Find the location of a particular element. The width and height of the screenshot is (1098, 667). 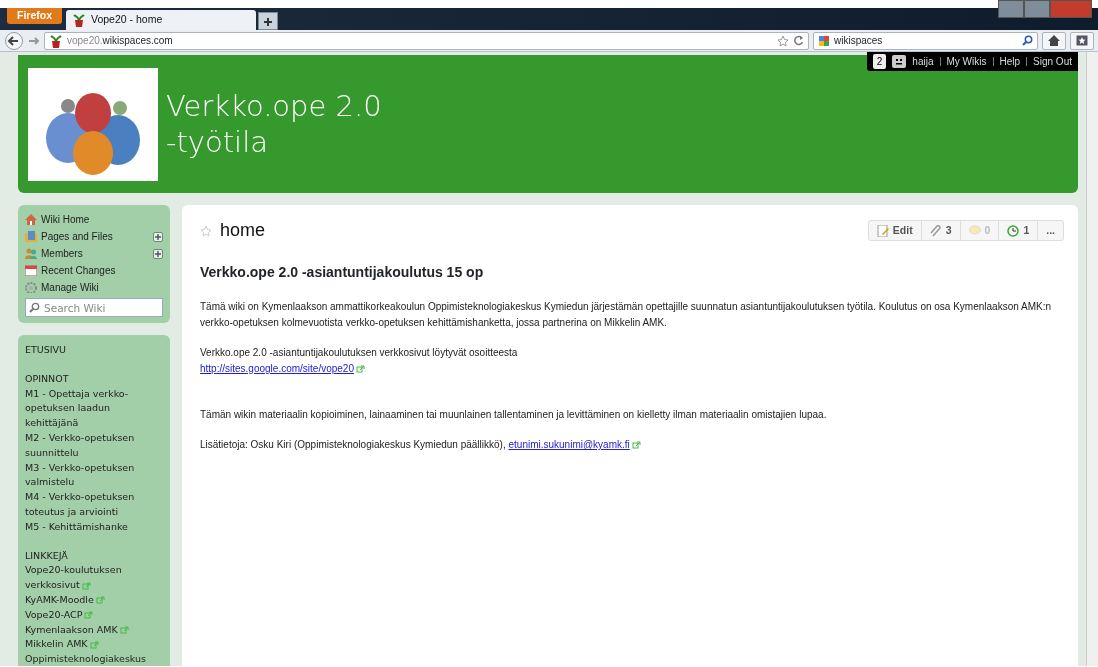

navigation-link: KyAMK-Moodle is located at coordinates (94, 600).